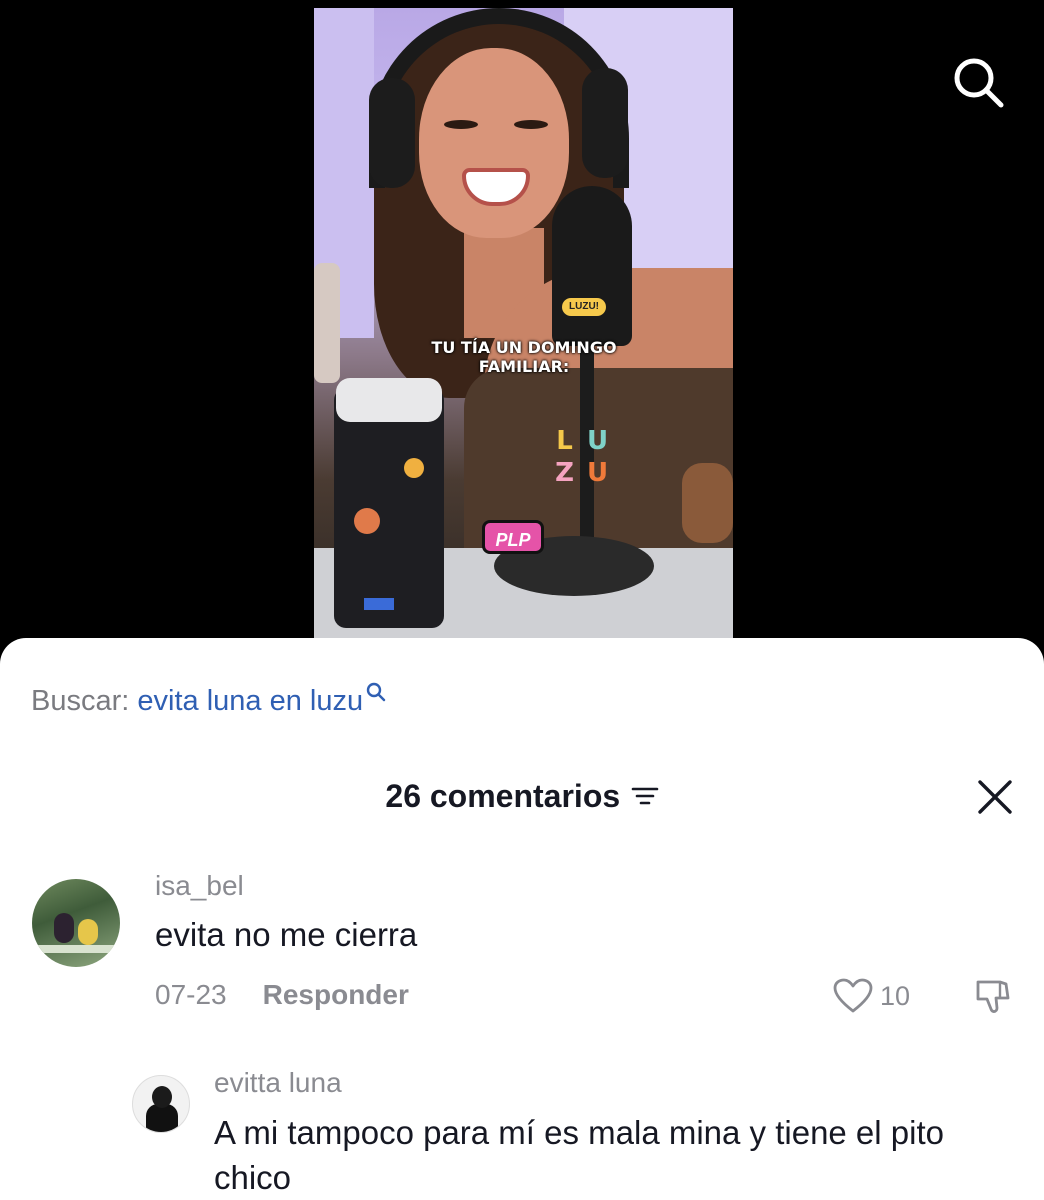  Describe the element at coordinates (592, 266) in the screenshot. I see `microphone` at that location.